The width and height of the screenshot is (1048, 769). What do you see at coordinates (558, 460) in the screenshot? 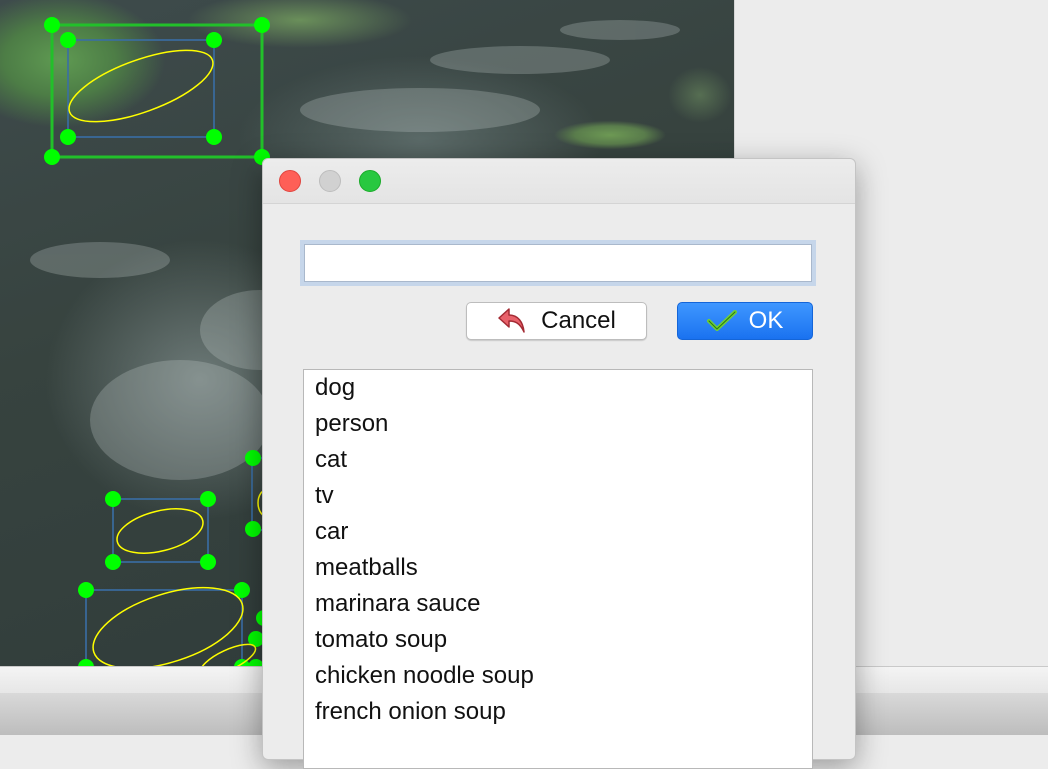
I see `list-item: cat` at bounding box center [558, 460].